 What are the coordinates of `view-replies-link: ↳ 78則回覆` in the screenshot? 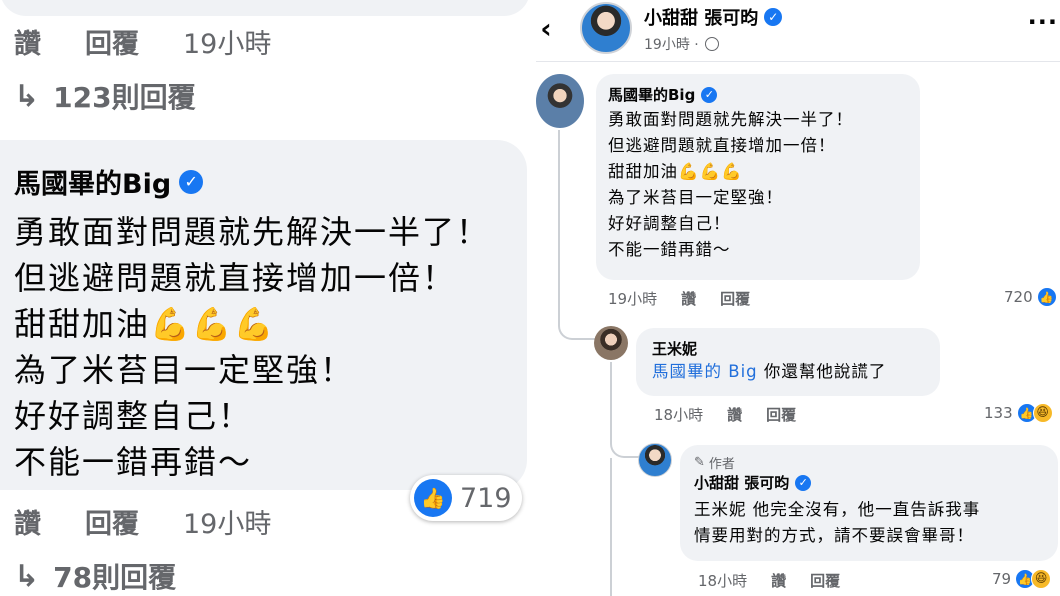 It's located at (95, 576).